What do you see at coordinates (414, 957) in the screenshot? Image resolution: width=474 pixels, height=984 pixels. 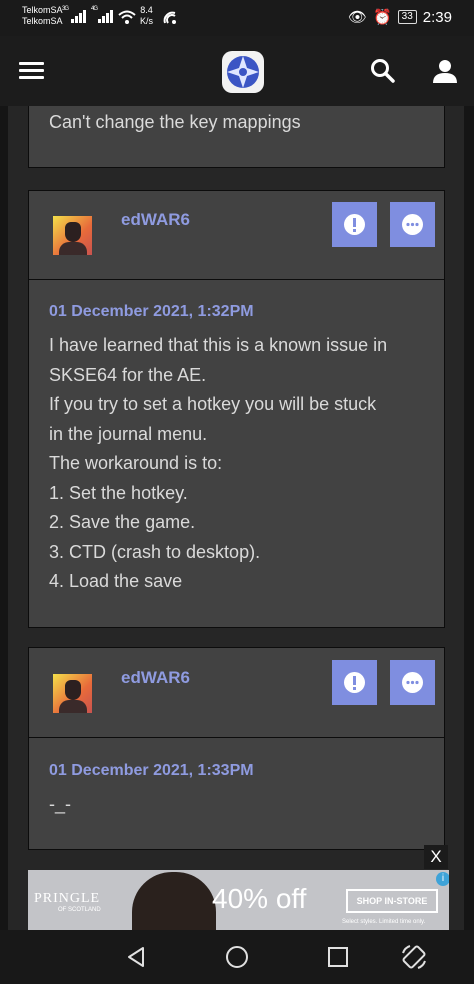 I see `rotate-icon` at bounding box center [414, 957].